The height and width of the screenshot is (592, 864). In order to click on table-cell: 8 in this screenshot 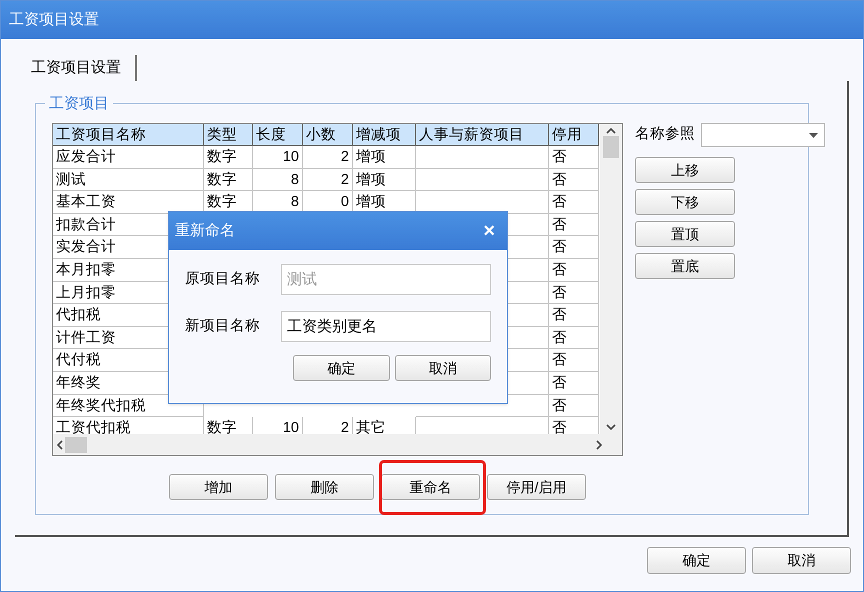, I will do `click(278, 180)`.